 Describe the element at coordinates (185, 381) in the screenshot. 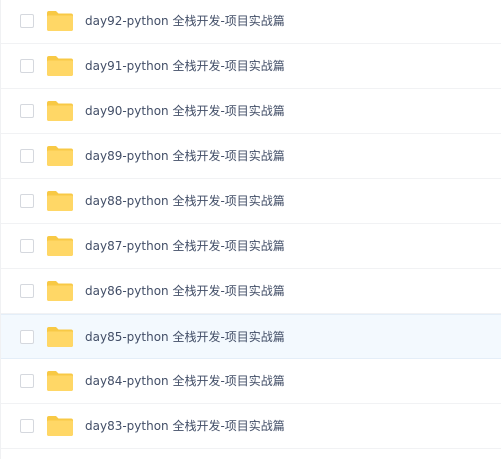

I see `file-name: day84-python 全栈开发-项目实战篇` at that location.